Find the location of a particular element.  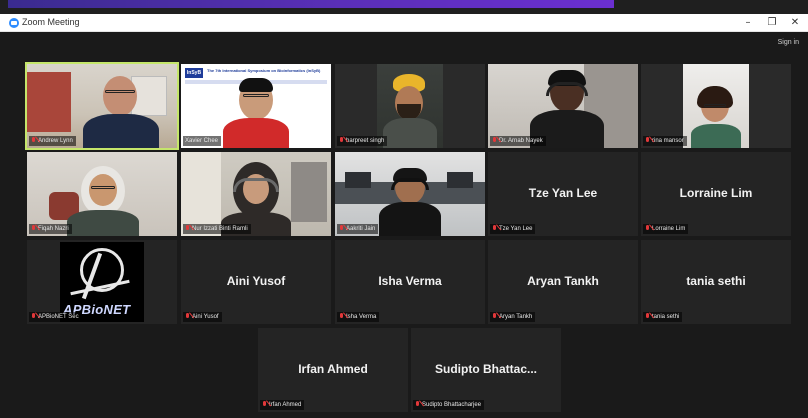

participant-tile-apbionet: APBioNET APBioNET Sec is located at coordinates (102, 282).